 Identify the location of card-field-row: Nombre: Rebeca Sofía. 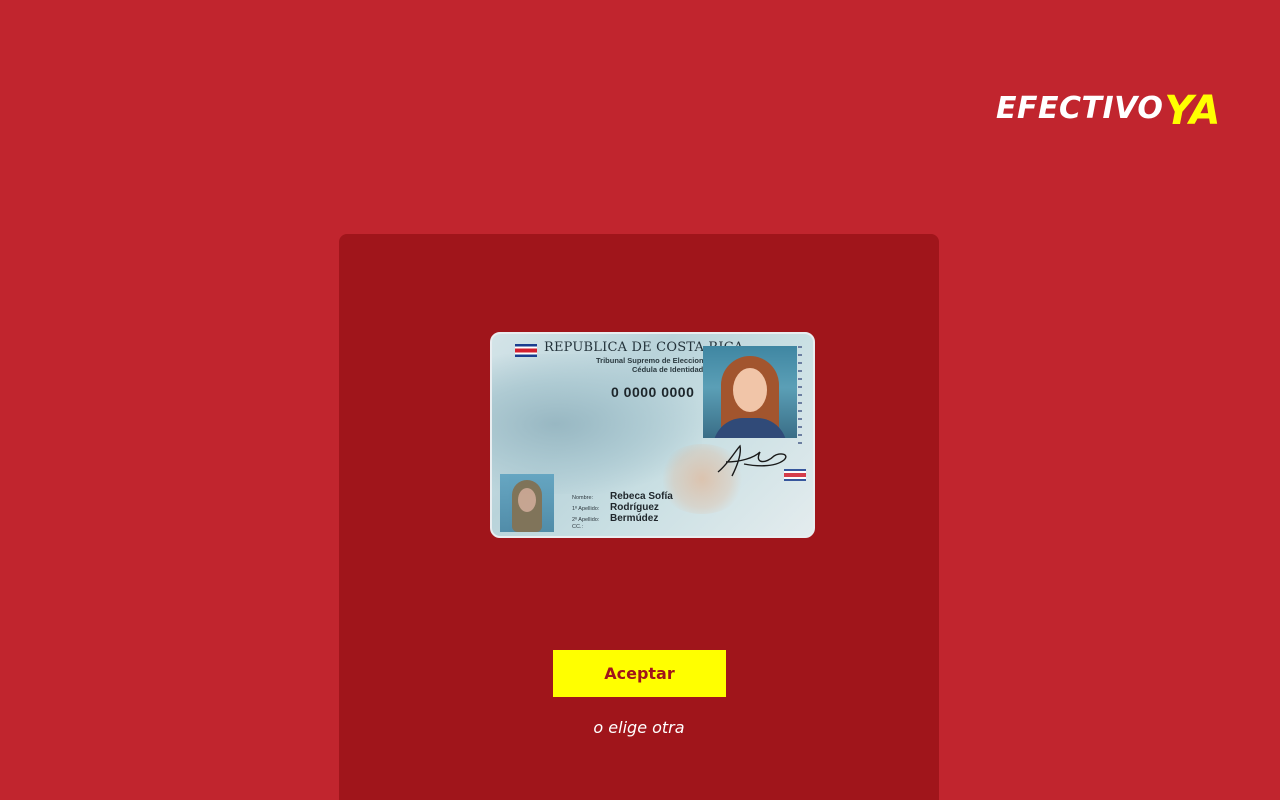
(622, 496).